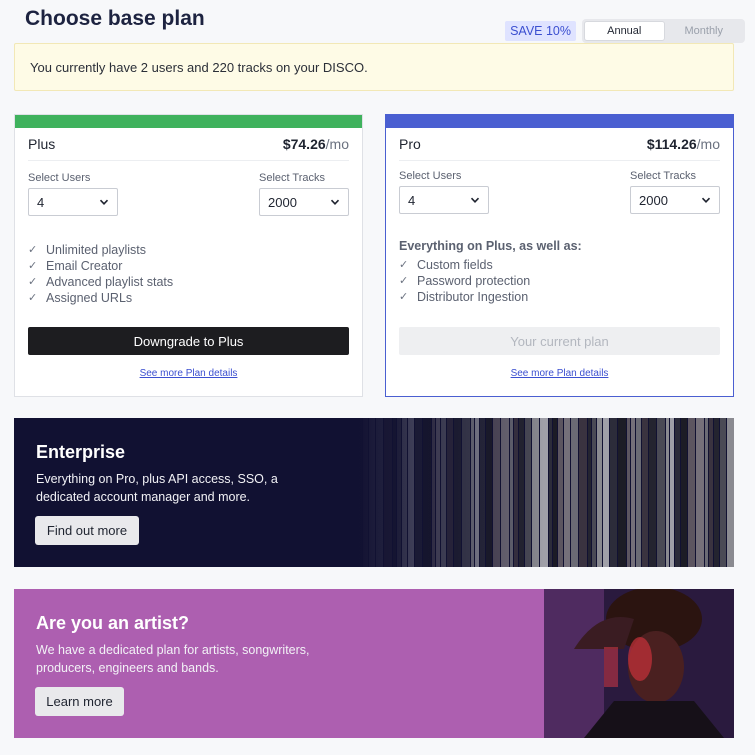 The image size is (755, 755). Describe the element at coordinates (704, 31) in the screenshot. I see `billing-option-monthly: Monthly` at that location.